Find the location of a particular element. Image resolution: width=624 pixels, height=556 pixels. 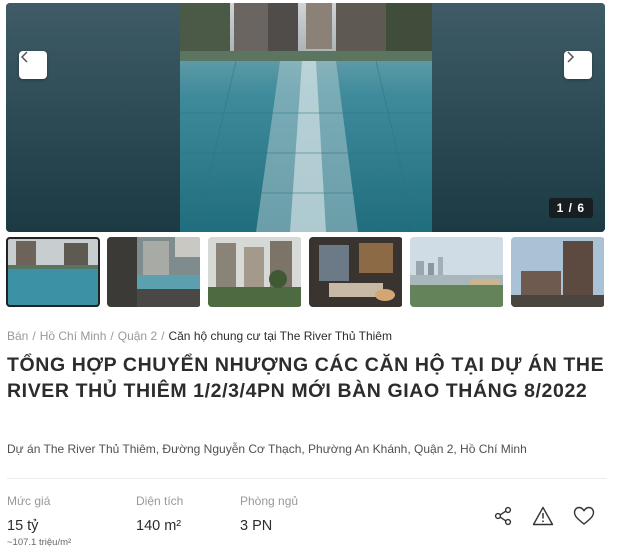

thumbnail-river-view is located at coordinates (457, 272).